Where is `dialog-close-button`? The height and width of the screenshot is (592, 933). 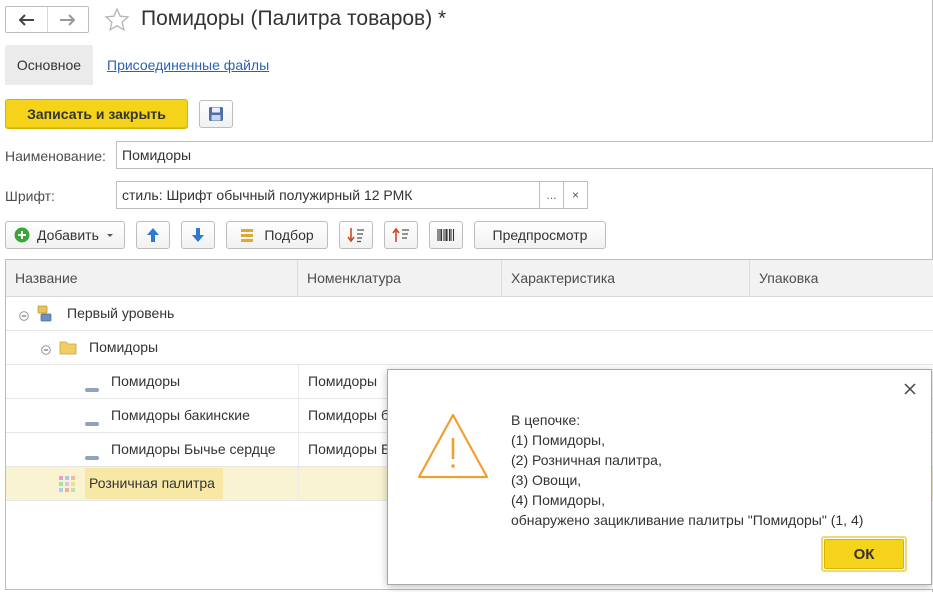
dialog-close-button is located at coordinates (910, 389).